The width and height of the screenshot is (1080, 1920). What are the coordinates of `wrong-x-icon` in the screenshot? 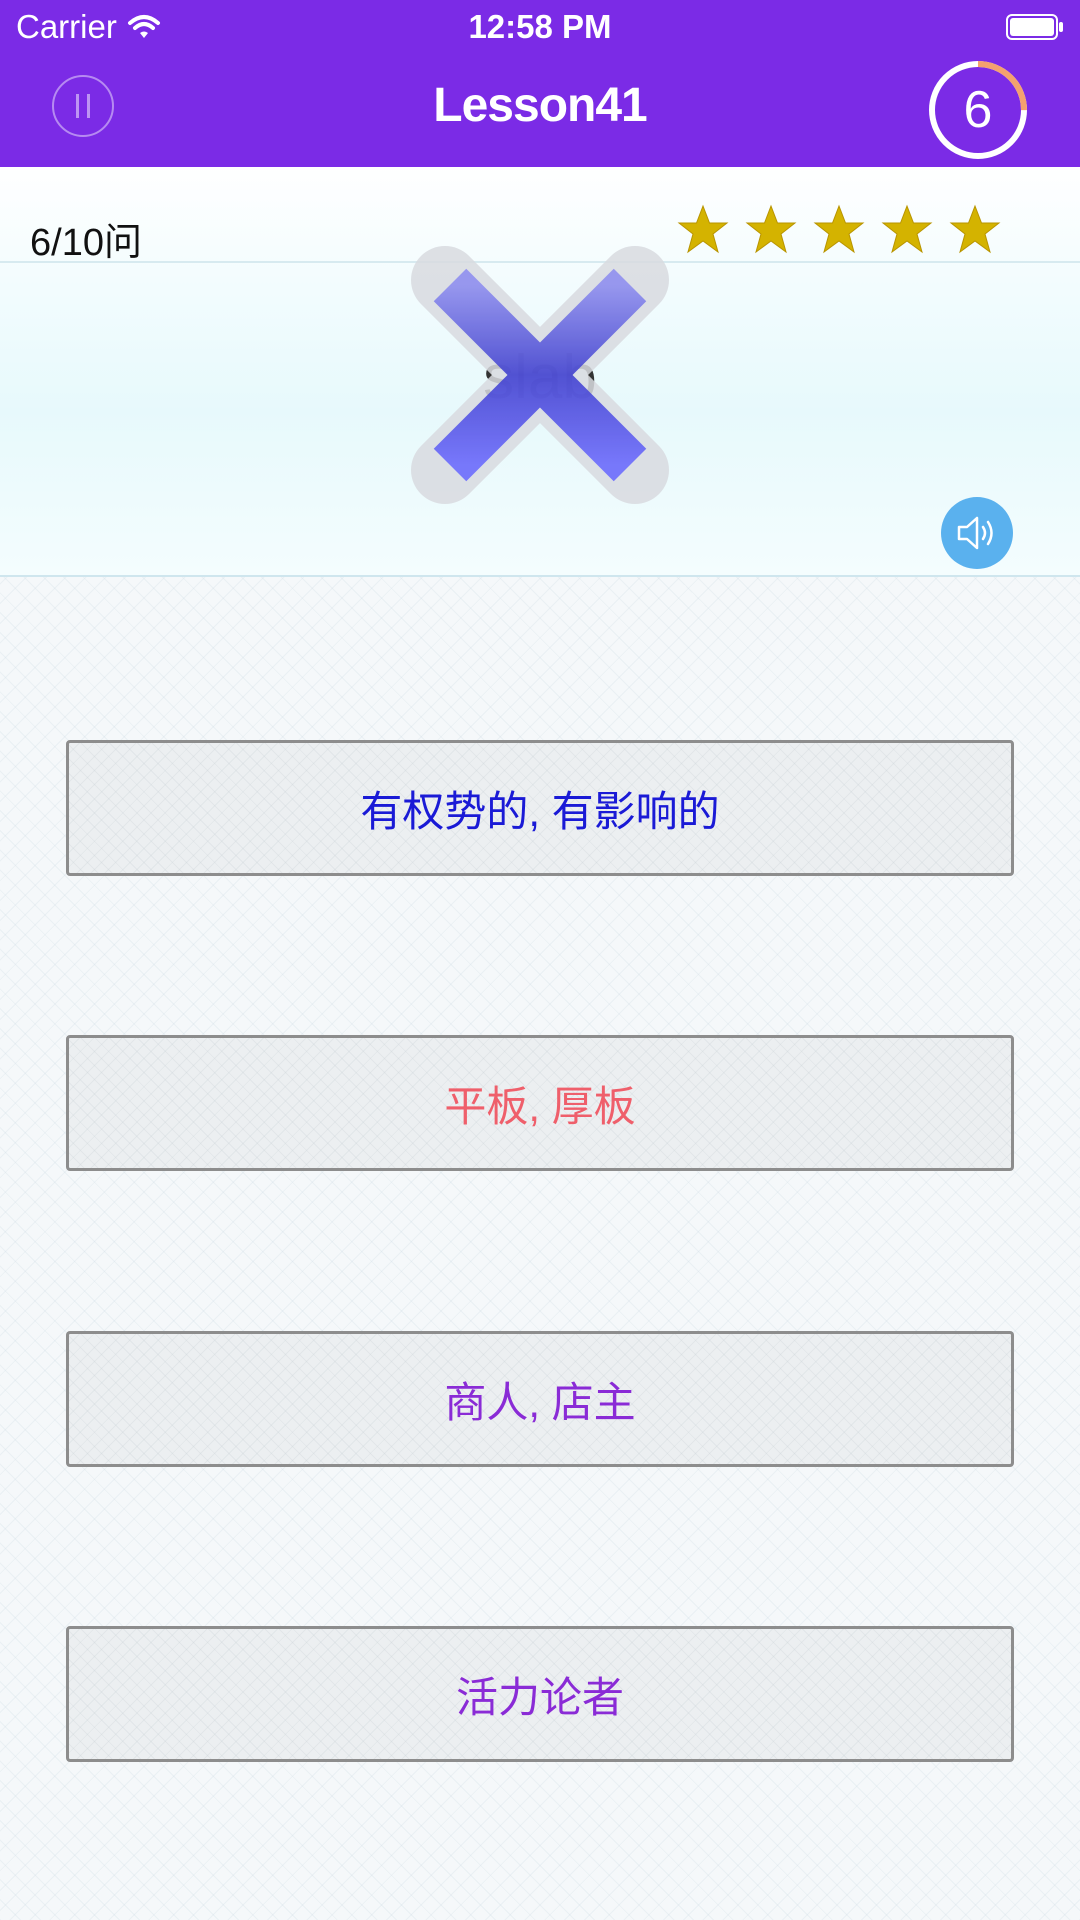 It's located at (540, 375).